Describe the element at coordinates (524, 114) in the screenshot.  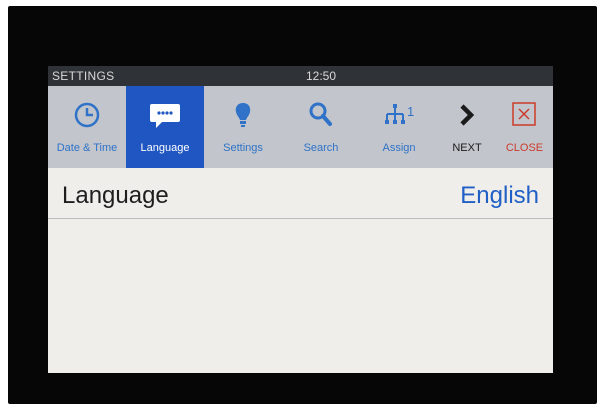
I see `close-icon` at that location.